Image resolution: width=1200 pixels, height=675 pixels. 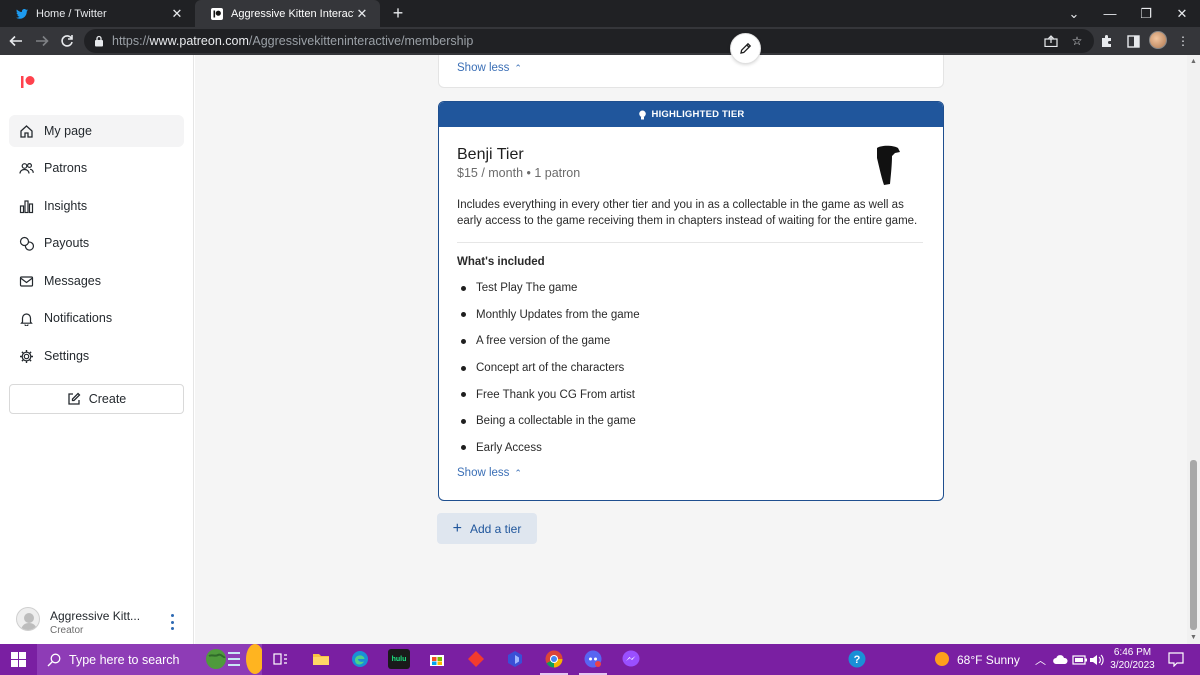 I want to click on previous-tier-card: Show less ⌃, so click(x=691, y=71).